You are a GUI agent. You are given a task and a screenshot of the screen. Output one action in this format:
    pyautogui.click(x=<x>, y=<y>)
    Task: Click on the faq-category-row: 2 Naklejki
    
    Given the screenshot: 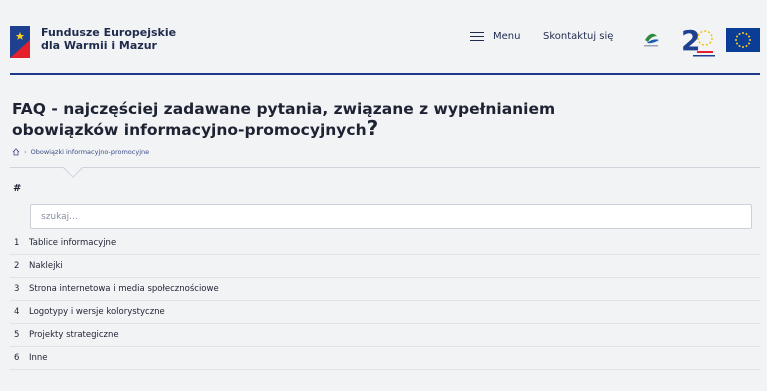 What is the action you would take?
    pyautogui.click(x=385, y=266)
    